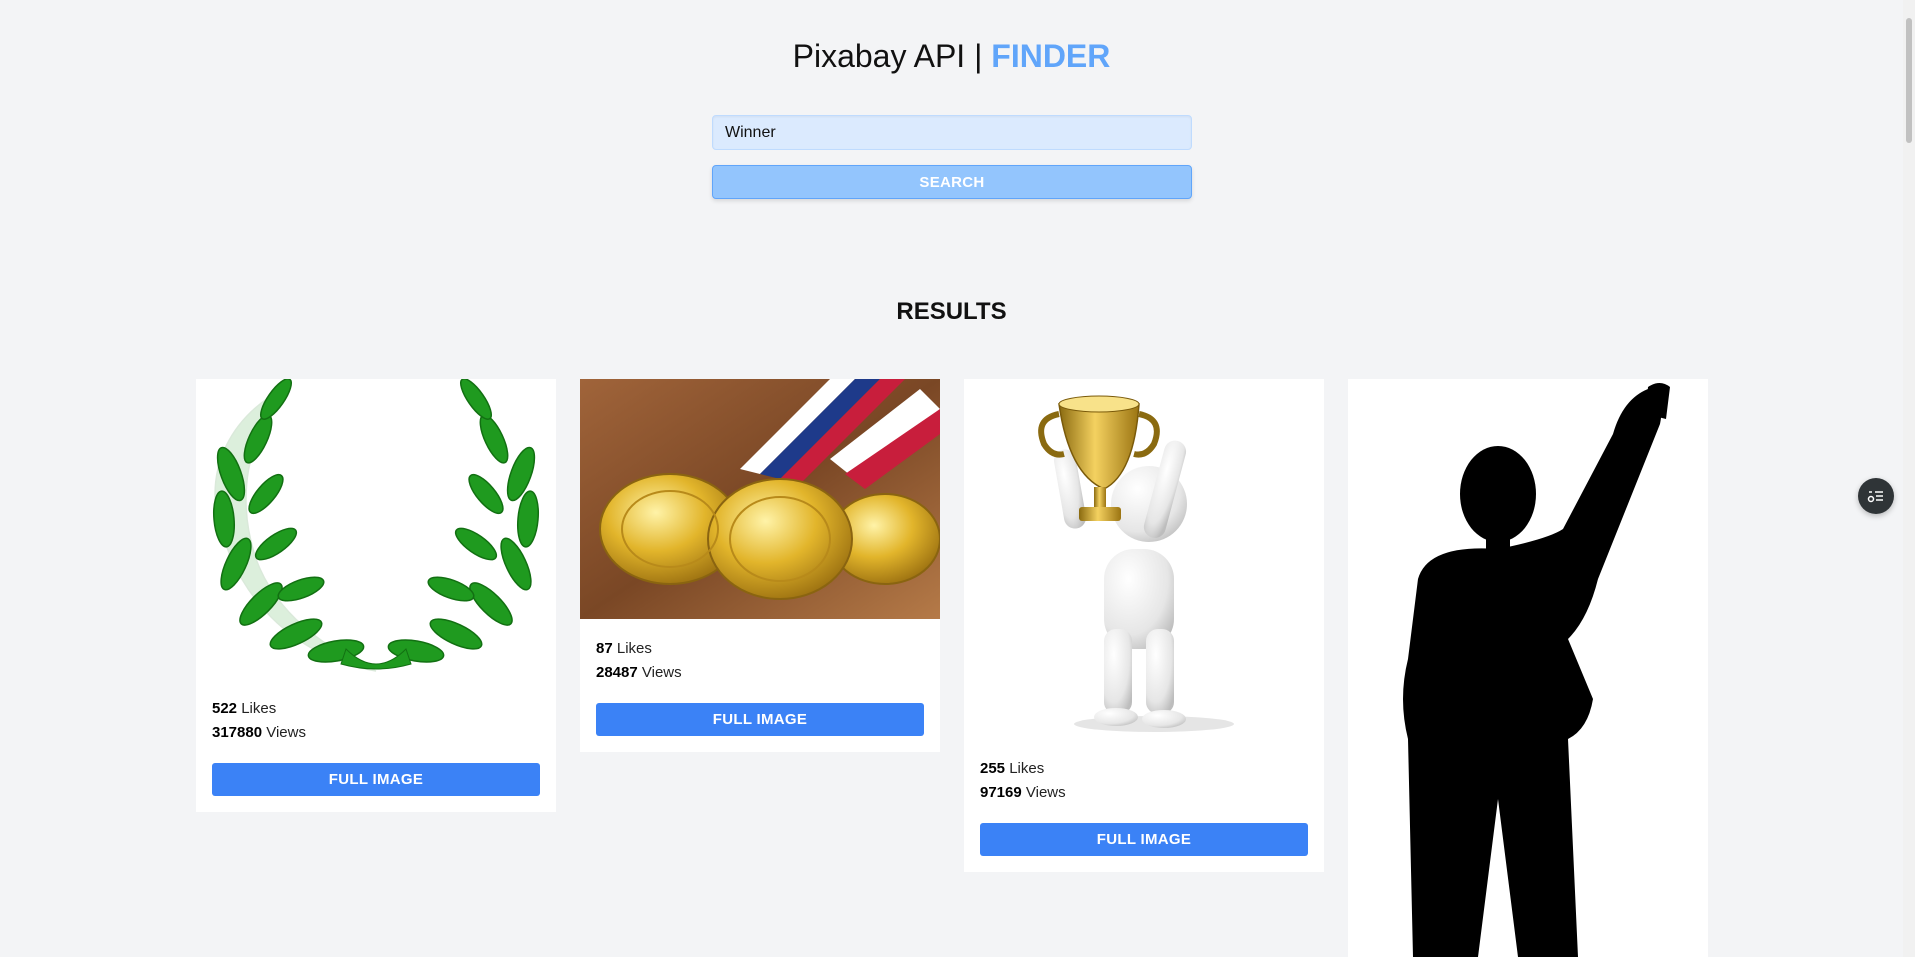 The width and height of the screenshot is (1915, 957). Describe the element at coordinates (617, 672) in the screenshot. I see `views-count: 28487` at that location.